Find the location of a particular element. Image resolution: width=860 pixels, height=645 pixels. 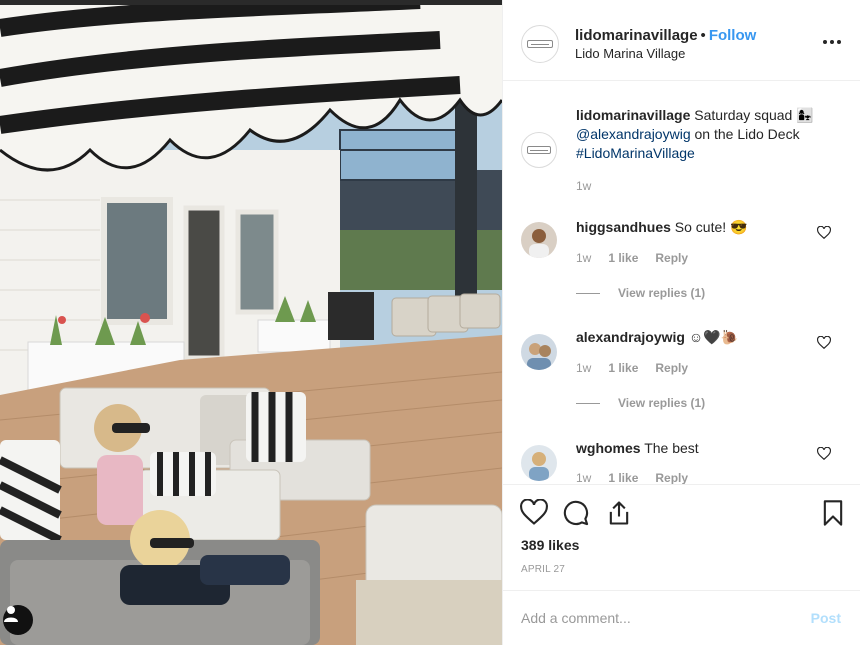

comment-text: ☺🖤🐌 is located at coordinates (713, 337).